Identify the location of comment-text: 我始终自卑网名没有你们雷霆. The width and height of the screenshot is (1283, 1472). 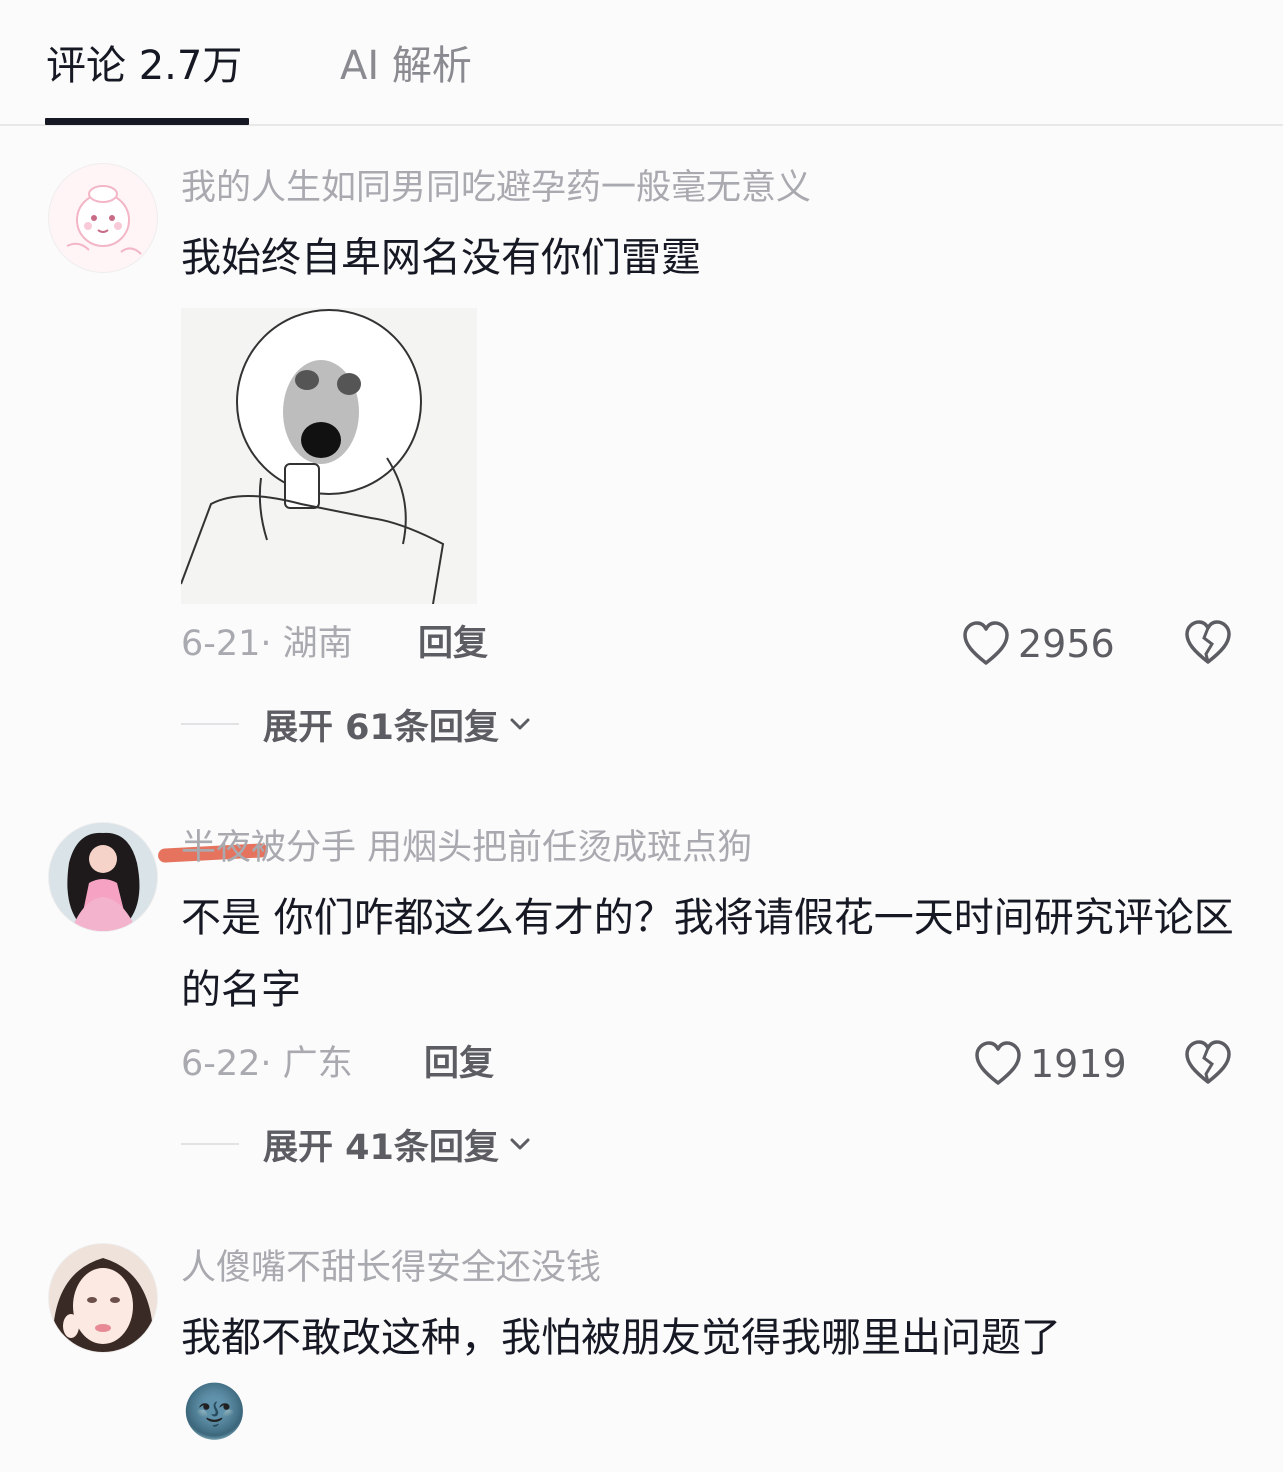
(441, 258).